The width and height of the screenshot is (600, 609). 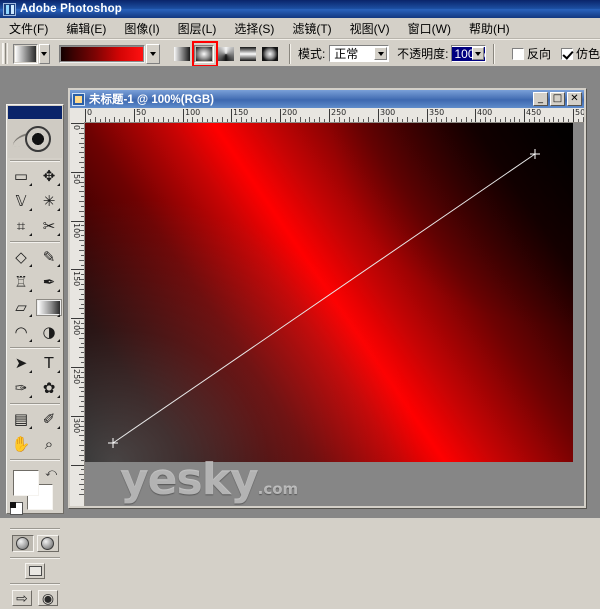 What do you see at coordinates (76, 279) in the screenshot?
I see `ruler-v-label: 150` at bounding box center [76, 279].